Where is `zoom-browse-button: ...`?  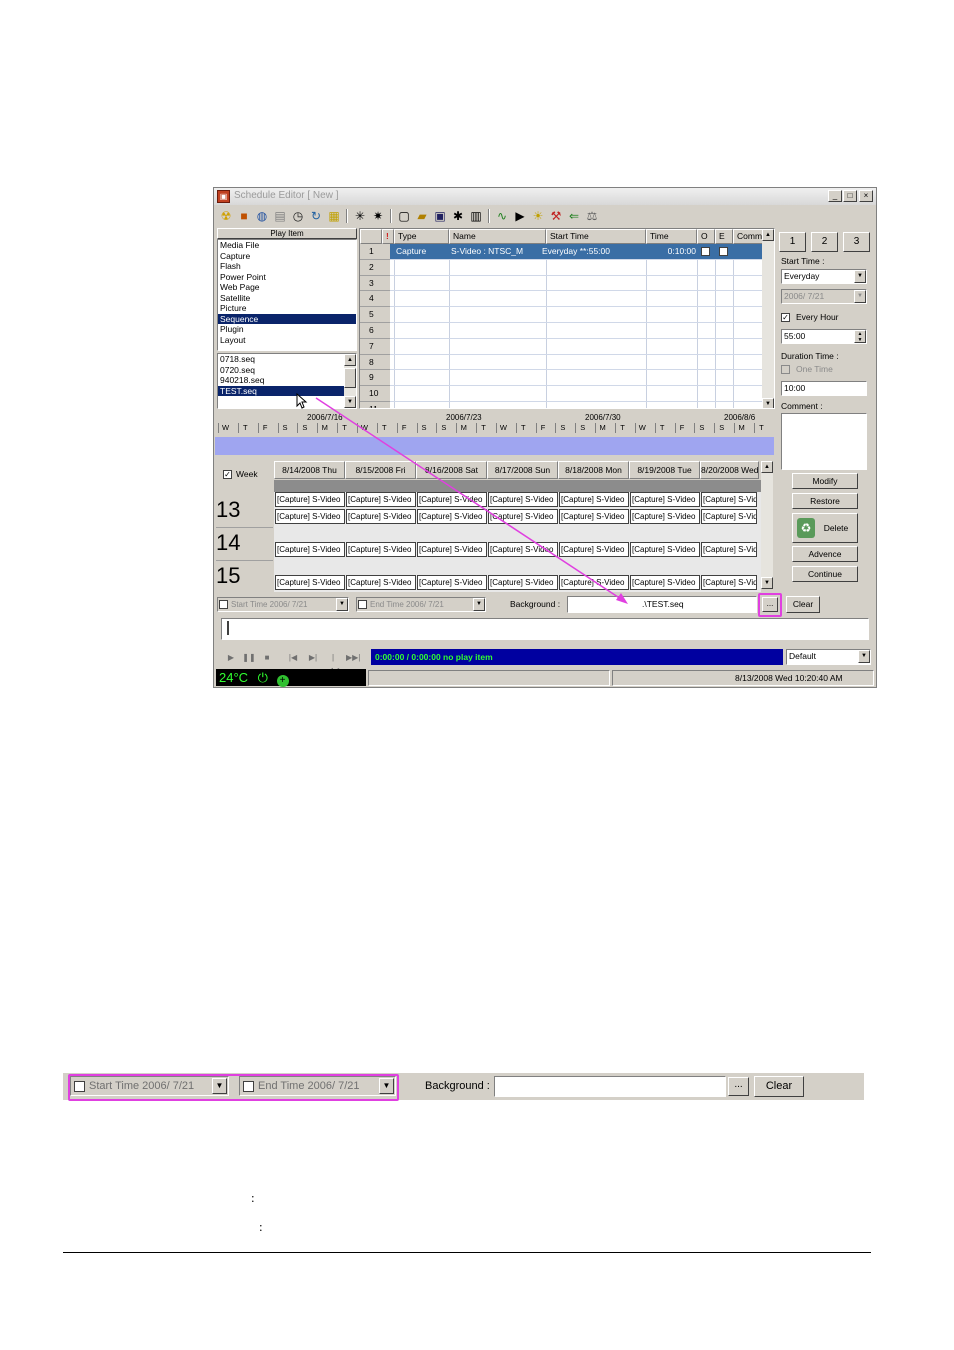
zoom-browse-button: ... is located at coordinates (738, 1086).